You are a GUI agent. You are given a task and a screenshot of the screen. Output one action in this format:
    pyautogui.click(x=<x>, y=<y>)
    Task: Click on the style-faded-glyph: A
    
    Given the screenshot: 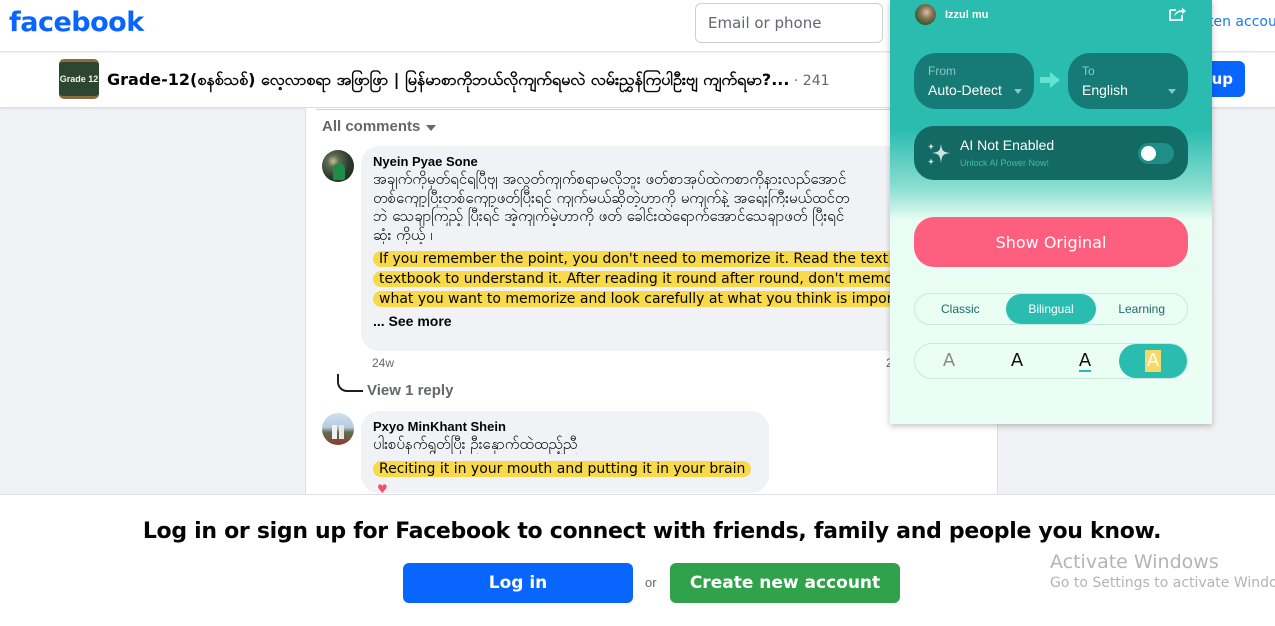 What is the action you would take?
    pyautogui.click(x=949, y=360)
    